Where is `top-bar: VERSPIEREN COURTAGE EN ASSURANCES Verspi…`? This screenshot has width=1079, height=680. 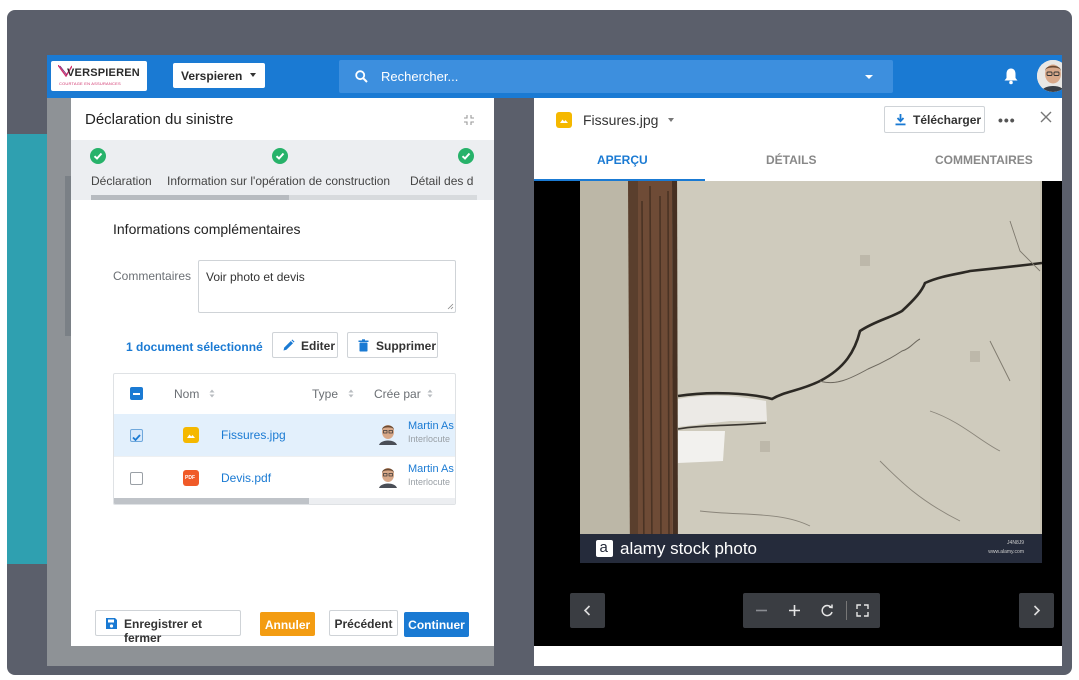 top-bar: VERSPIEREN COURTAGE EN ASSURANCES Verspi… is located at coordinates (554, 76).